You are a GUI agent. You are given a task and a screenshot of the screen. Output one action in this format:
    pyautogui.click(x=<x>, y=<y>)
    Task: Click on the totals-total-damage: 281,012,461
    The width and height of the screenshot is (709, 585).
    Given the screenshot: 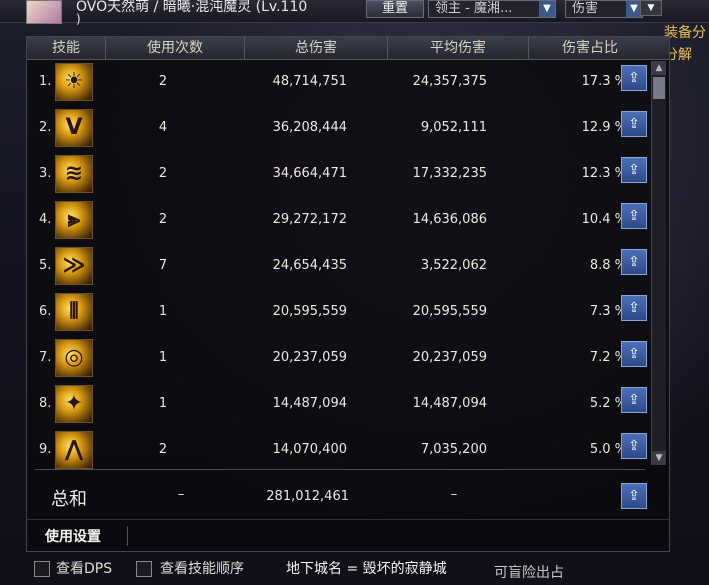 What is the action you would take?
    pyautogui.click(x=307, y=496)
    